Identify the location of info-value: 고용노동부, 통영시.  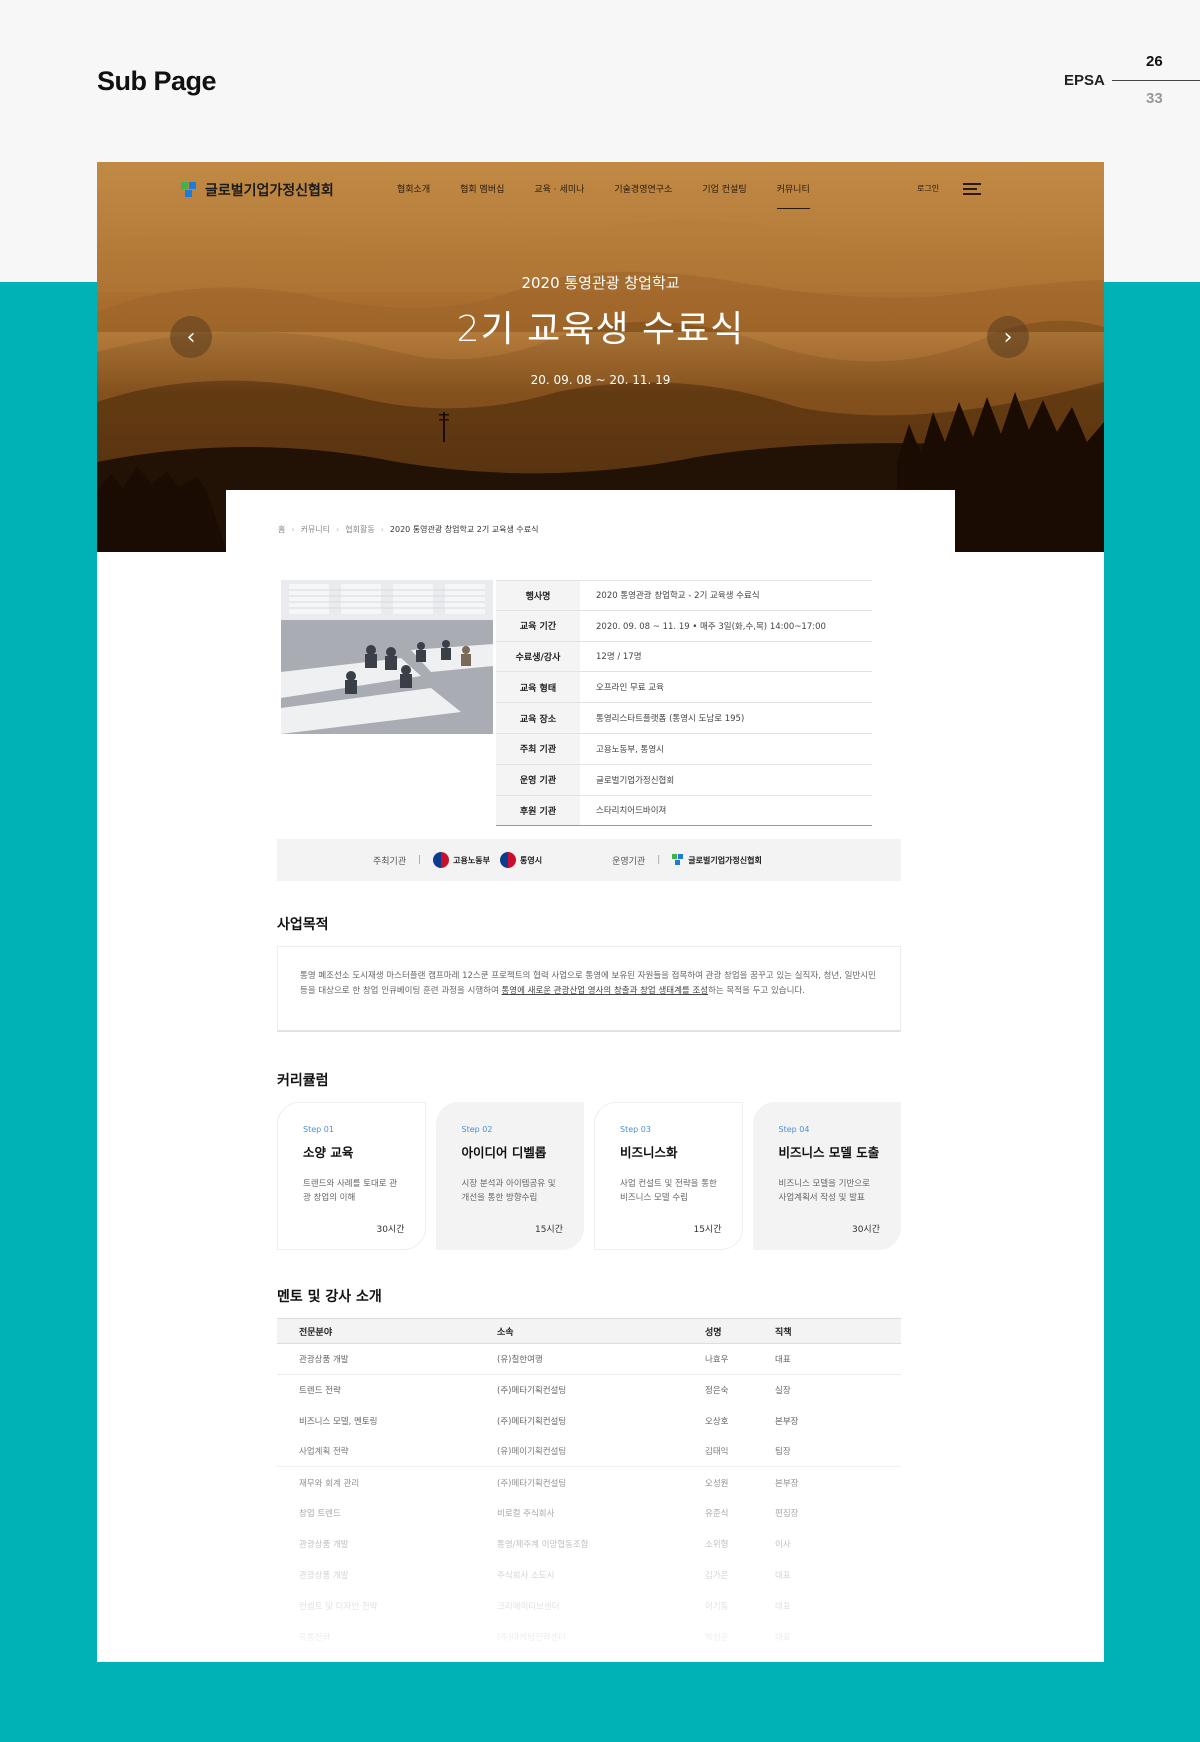
(630, 749).